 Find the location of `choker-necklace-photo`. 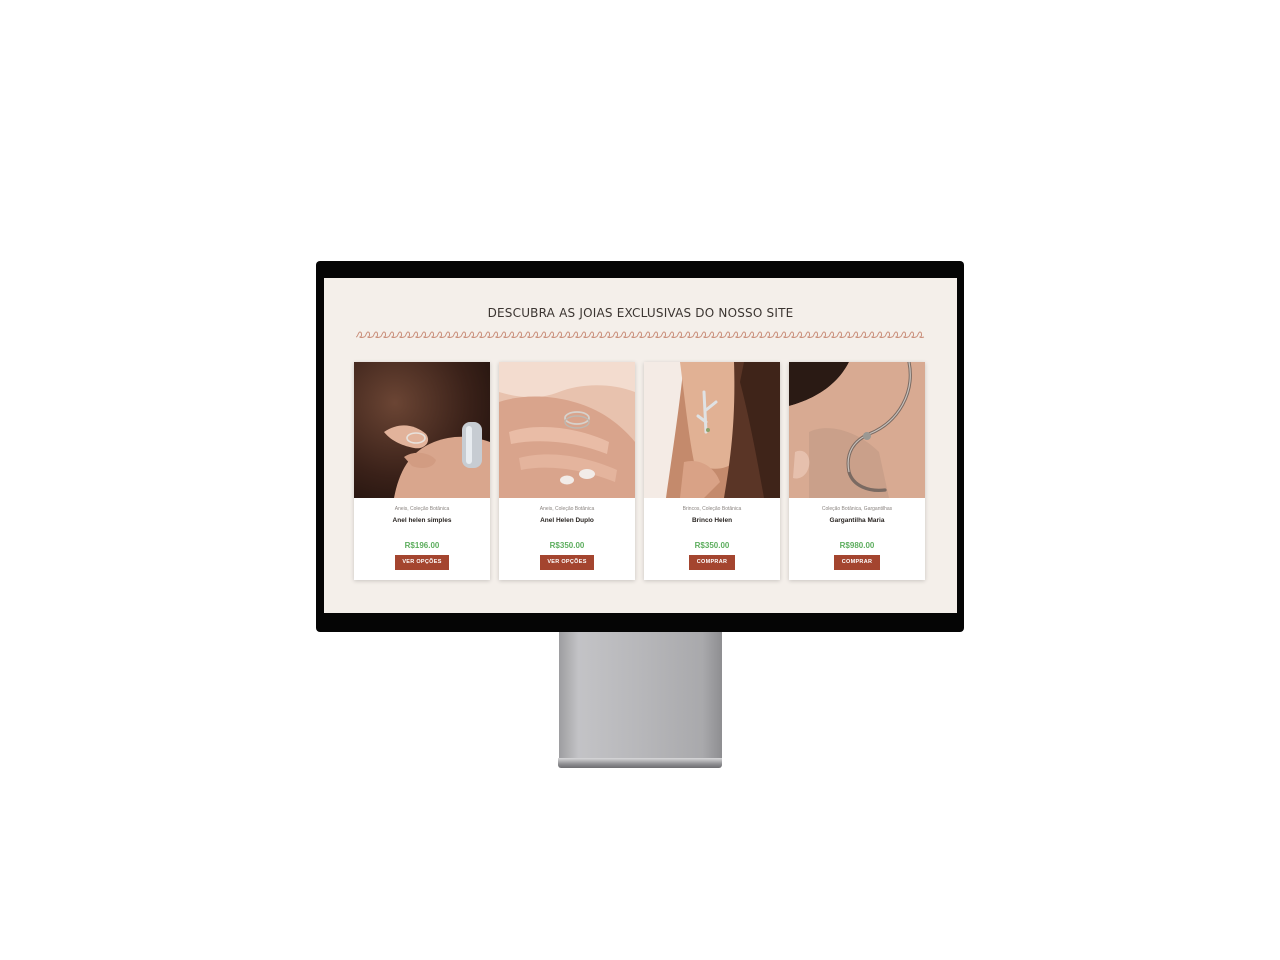

choker-necklace-photo is located at coordinates (857, 430).